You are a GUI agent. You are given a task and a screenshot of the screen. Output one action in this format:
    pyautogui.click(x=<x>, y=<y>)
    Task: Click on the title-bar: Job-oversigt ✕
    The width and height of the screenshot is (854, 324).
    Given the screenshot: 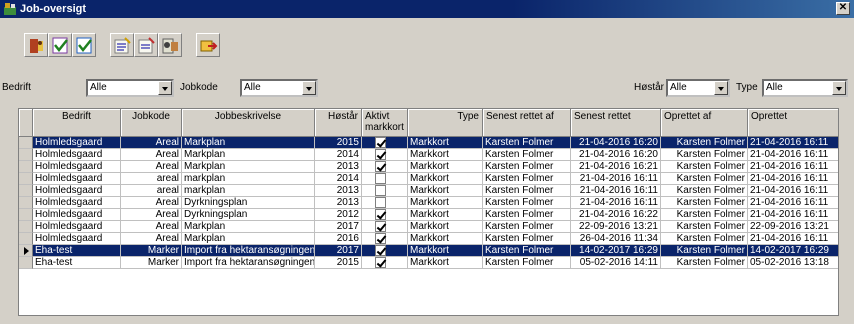 What is the action you would take?
    pyautogui.click(x=427, y=9)
    